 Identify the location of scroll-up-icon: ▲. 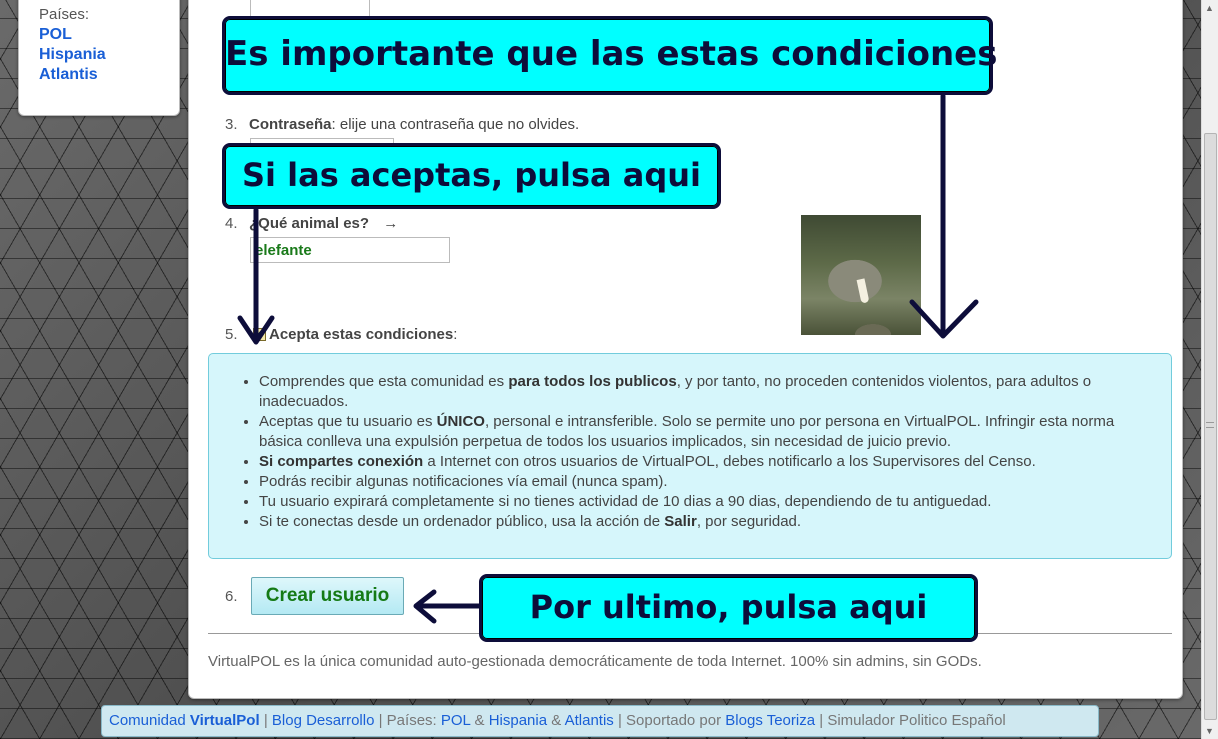
(1209, 8).